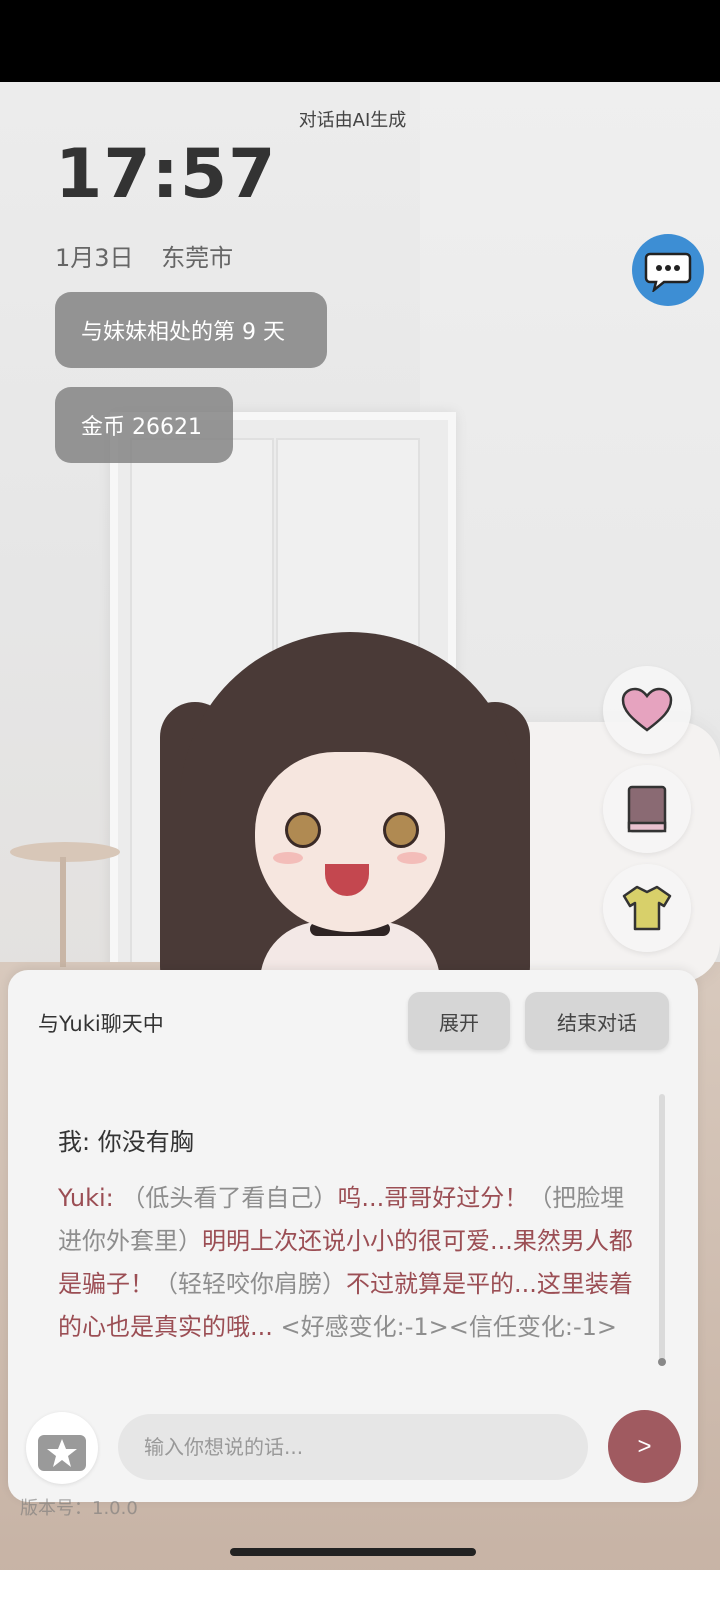  What do you see at coordinates (62, 1453) in the screenshot?
I see `gift-icon` at bounding box center [62, 1453].